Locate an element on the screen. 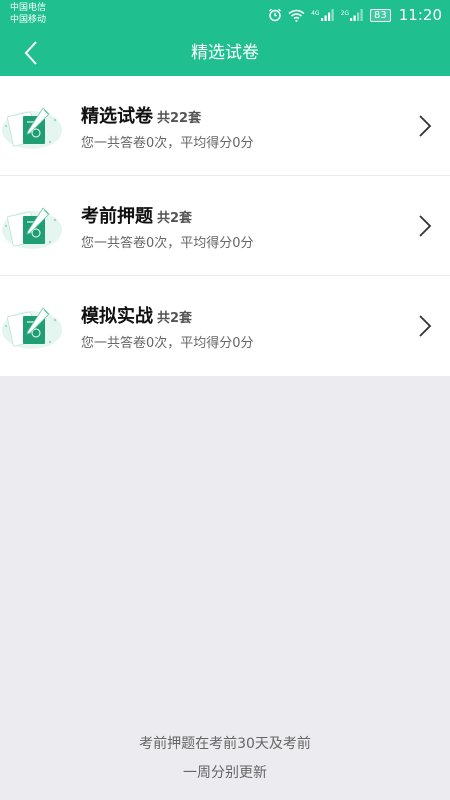 Image resolution: width=450 pixels, height=800 pixels. signal-4g-icon: 4G is located at coordinates (322, 15).